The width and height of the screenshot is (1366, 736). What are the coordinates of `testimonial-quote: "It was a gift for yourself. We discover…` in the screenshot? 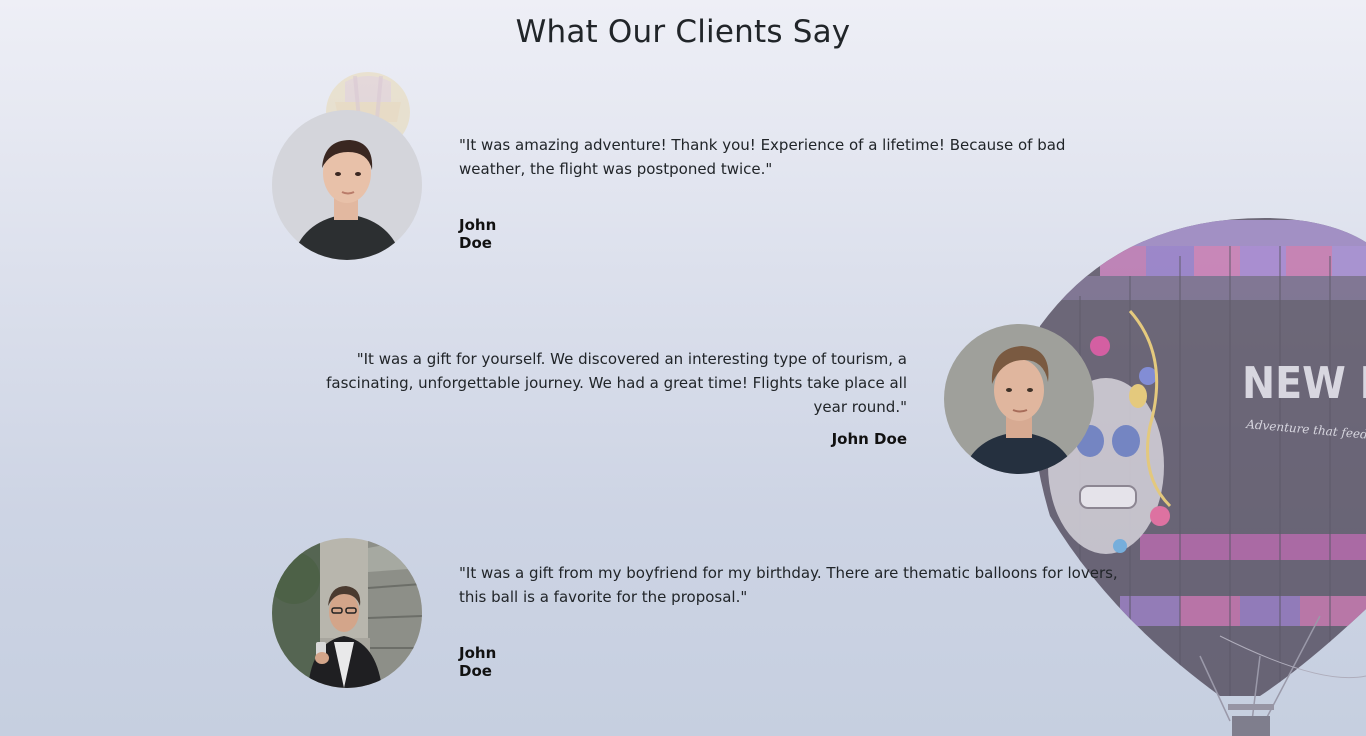 It's located at (616, 383).